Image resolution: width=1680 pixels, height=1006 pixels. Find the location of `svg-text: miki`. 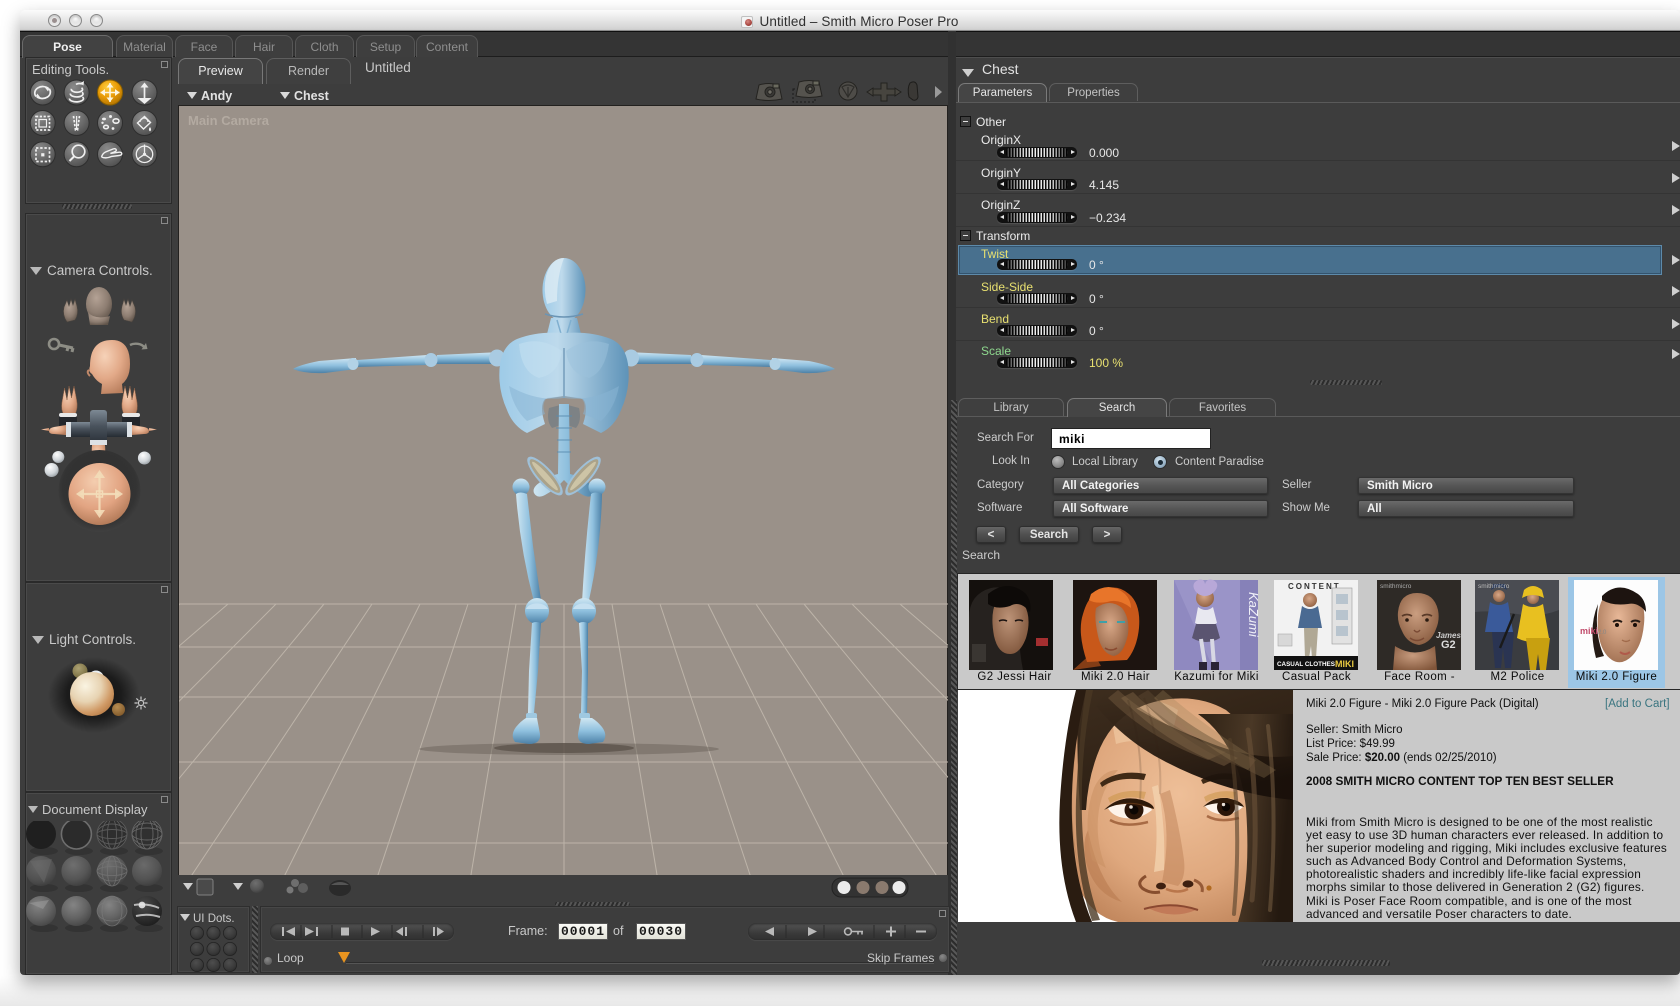

svg-text: miki is located at coordinates (1589, 631).